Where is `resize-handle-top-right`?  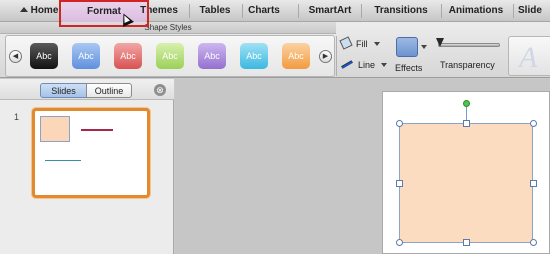
resize-handle-top-right is located at coordinates (533, 123).